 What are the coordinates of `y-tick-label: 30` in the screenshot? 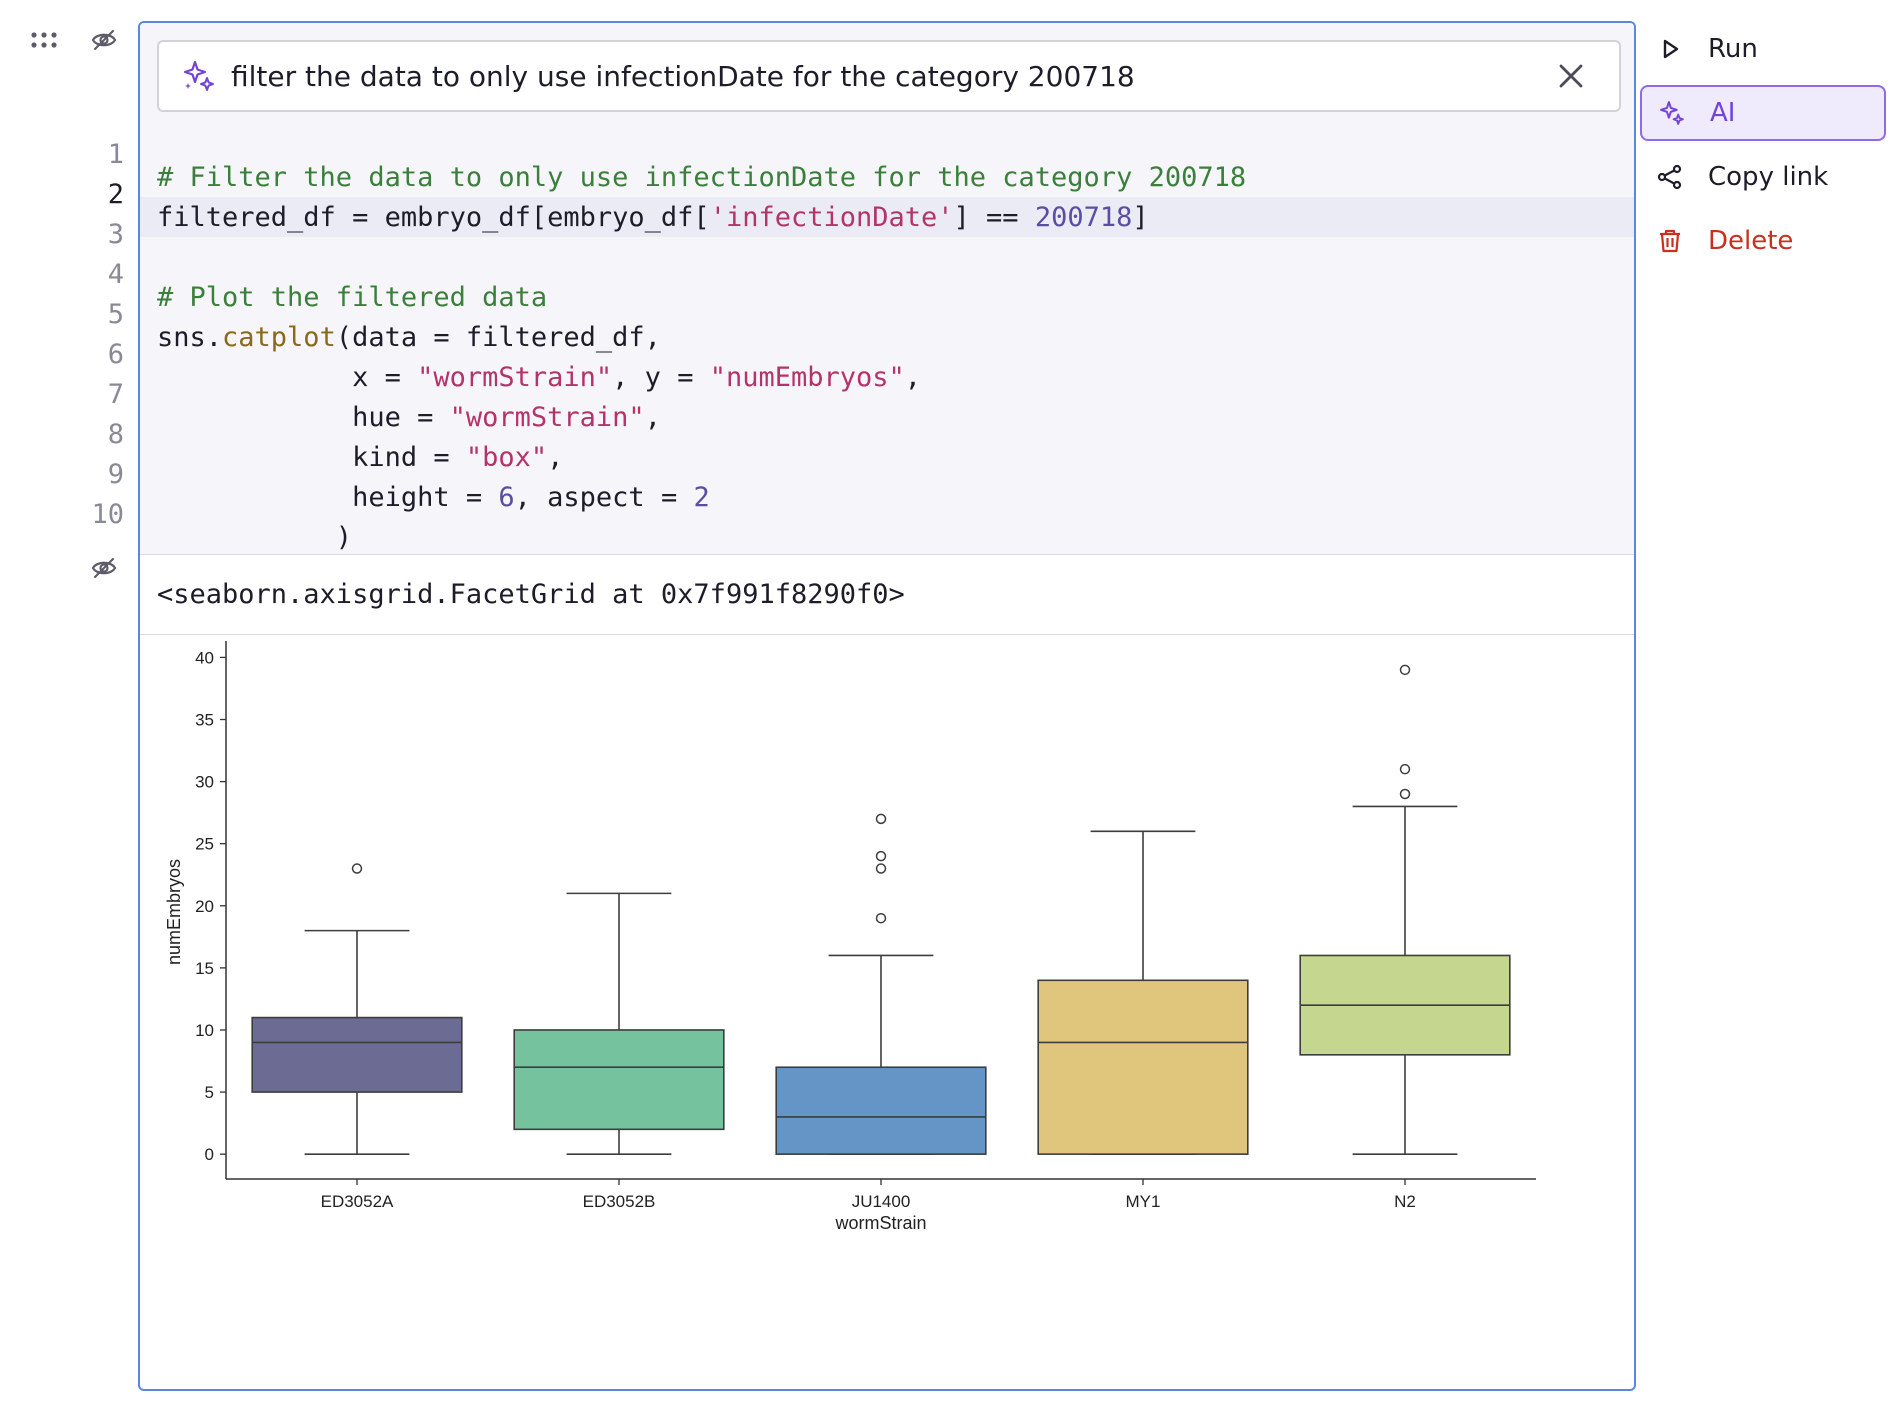 It's located at (204, 782).